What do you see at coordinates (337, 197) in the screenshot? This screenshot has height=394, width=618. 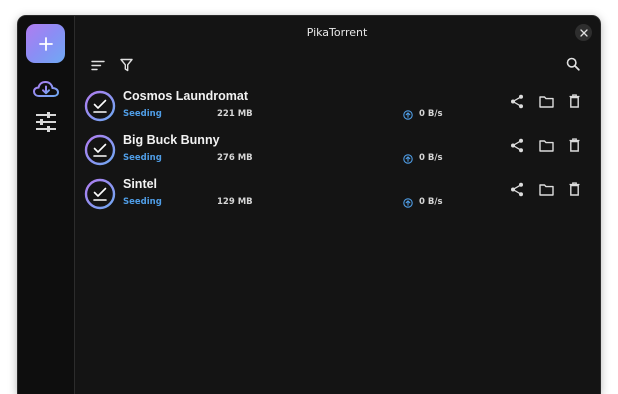 I see `torrent-row: Sintel Seeding 129 MB 0 B/s` at bounding box center [337, 197].